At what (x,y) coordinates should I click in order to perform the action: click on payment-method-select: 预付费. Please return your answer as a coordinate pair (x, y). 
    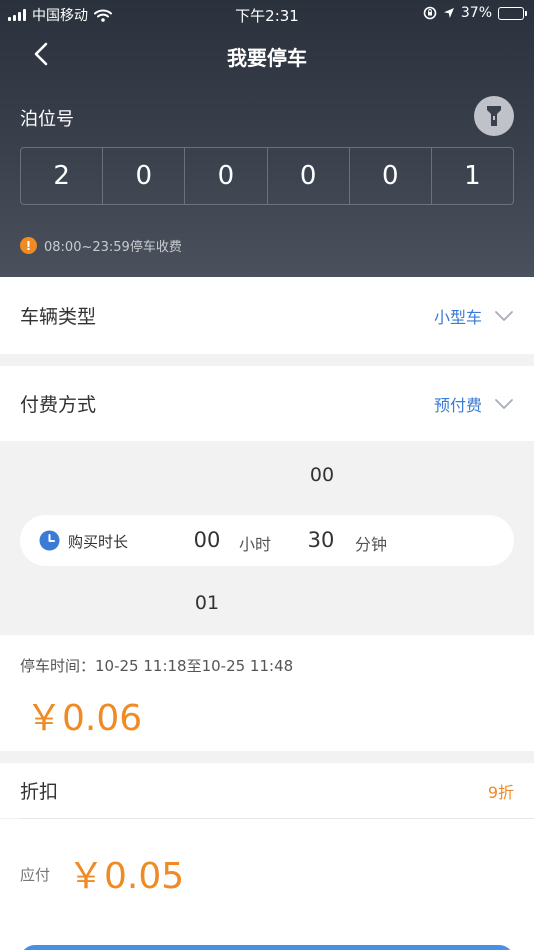
    Looking at the image, I should click on (474, 404).